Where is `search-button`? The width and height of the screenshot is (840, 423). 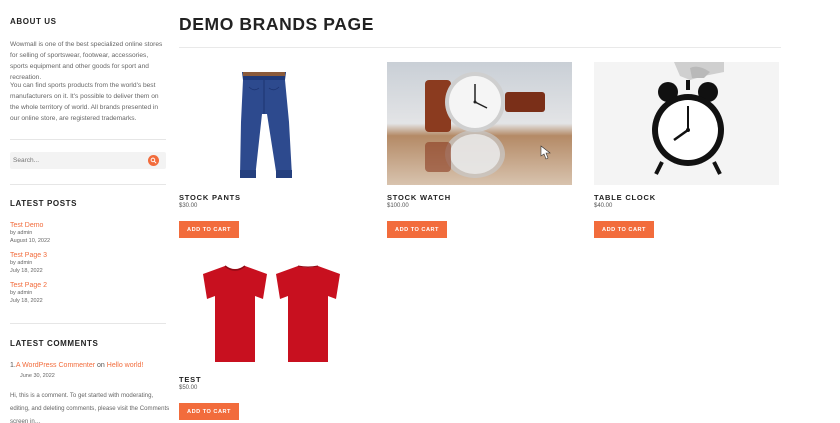
search-button is located at coordinates (153, 160).